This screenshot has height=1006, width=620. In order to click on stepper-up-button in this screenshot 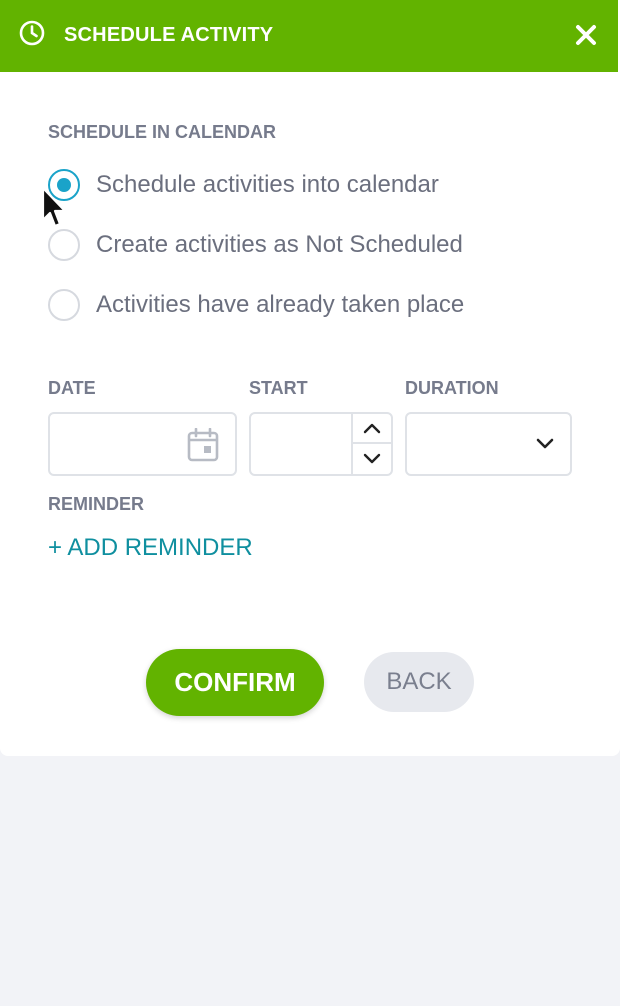, I will do `click(372, 429)`.